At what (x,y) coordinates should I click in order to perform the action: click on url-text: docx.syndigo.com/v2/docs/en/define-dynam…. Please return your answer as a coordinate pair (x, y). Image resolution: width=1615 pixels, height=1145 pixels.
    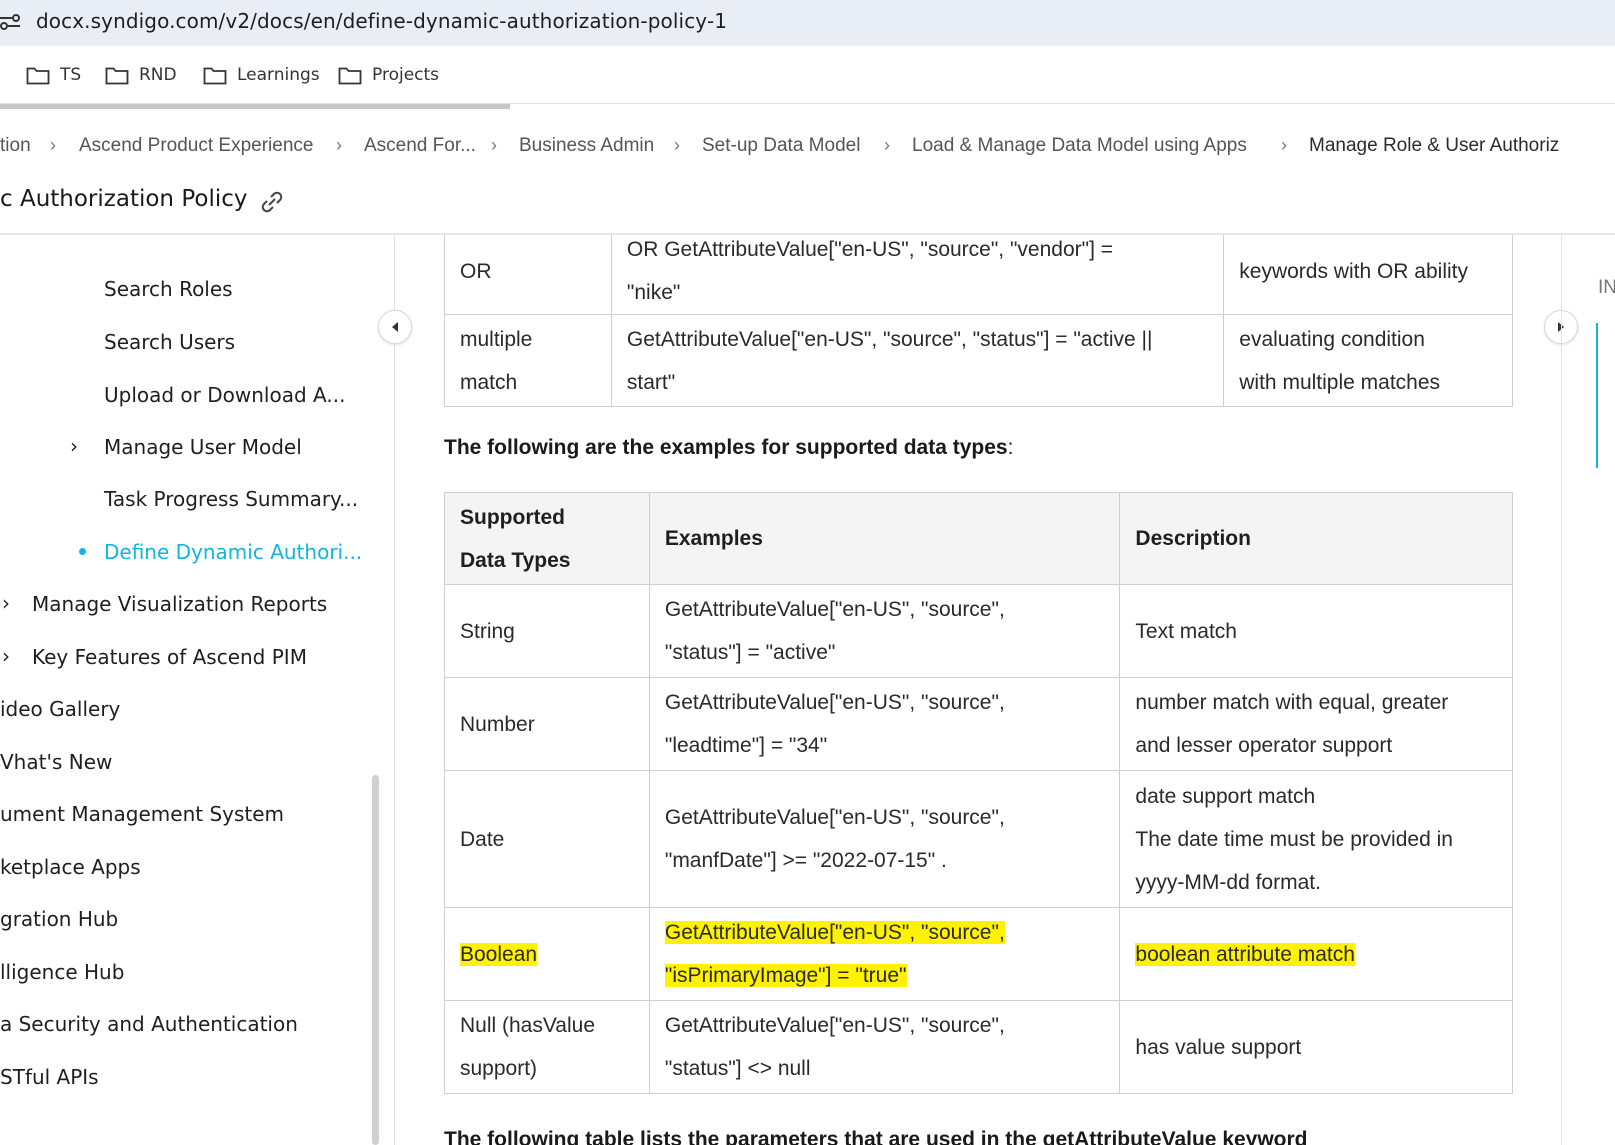
    Looking at the image, I should click on (381, 21).